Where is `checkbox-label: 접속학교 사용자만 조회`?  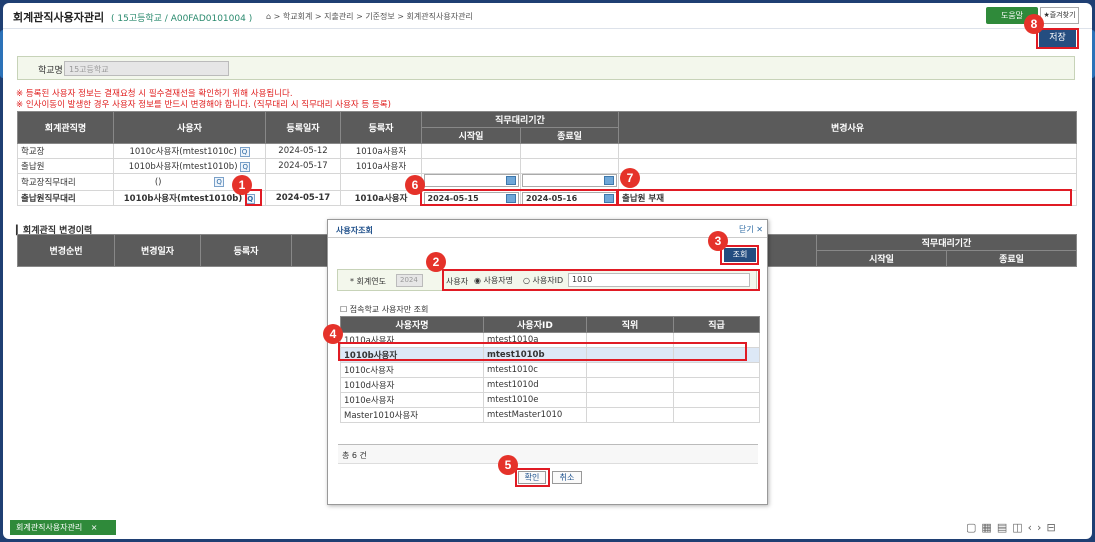
checkbox-label: 접속학교 사용자만 조회 is located at coordinates (389, 309).